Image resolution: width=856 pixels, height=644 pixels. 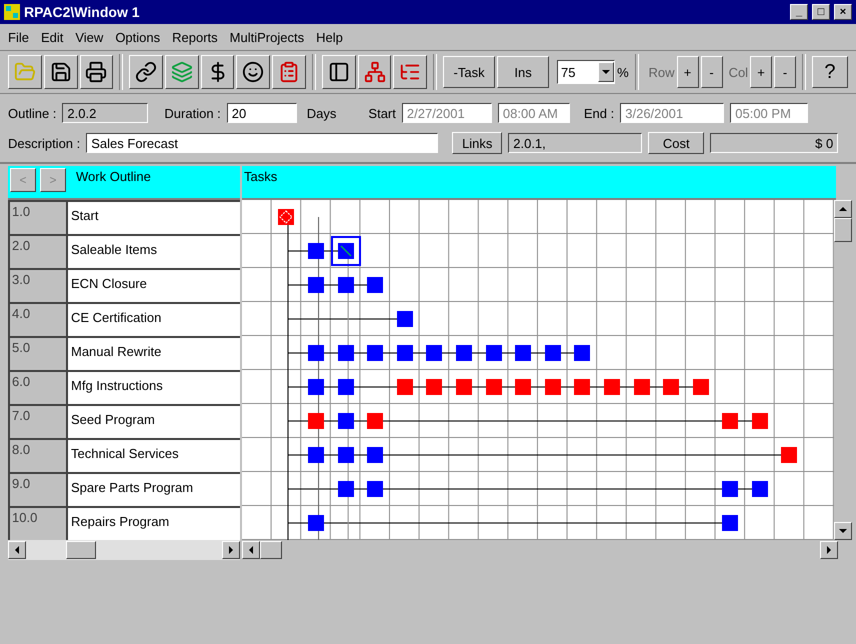 I want to click on window-control-button: _, so click(x=799, y=12).